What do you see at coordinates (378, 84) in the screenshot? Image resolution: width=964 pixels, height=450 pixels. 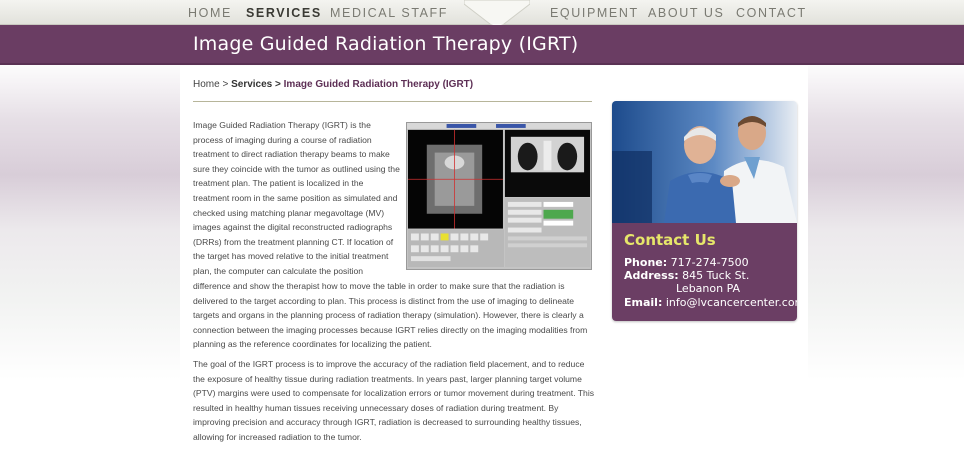 I see `breadcrumb-current: Image Guided Radiation Therapy (IGRT)` at bounding box center [378, 84].